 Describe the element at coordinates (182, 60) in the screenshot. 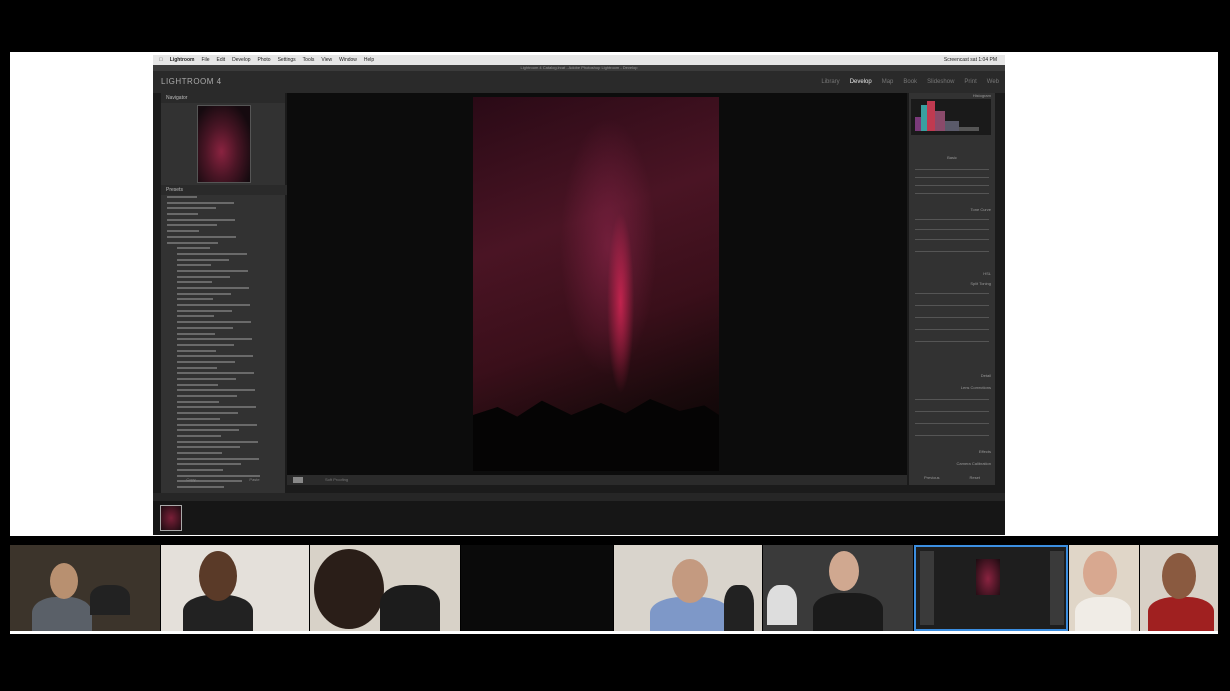

I see `menu-app: Lightroom` at that location.